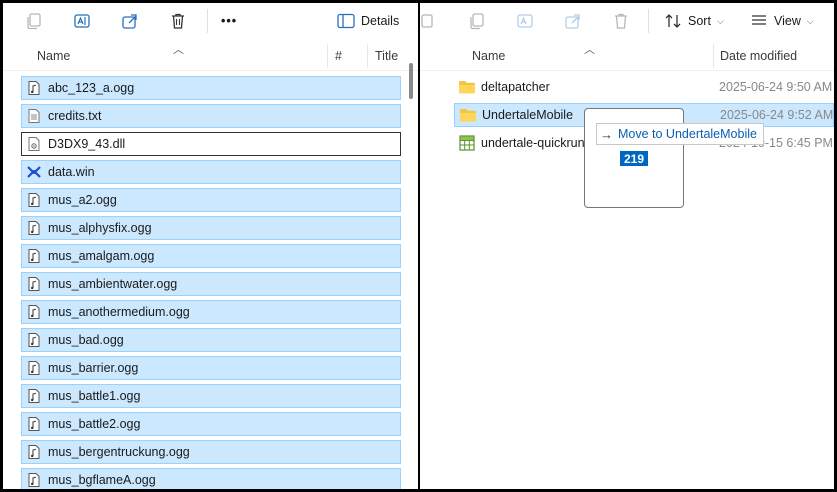  I want to click on file-row: mus_anothermedium.ogg, so click(211, 312).